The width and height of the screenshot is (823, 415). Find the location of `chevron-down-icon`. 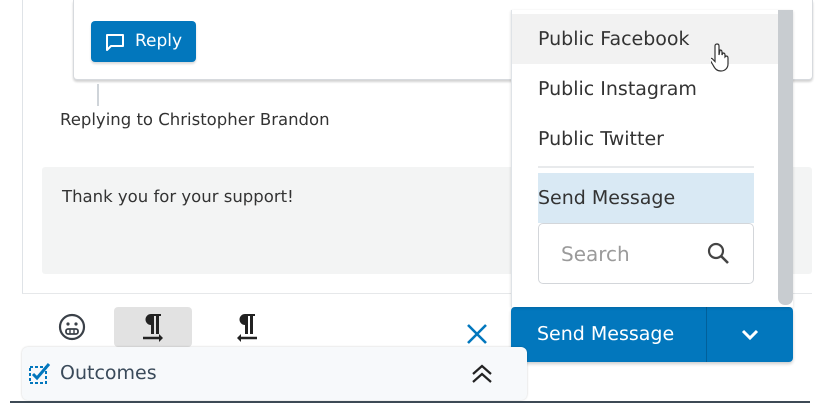

chevron-down-icon is located at coordinates (750, 334).